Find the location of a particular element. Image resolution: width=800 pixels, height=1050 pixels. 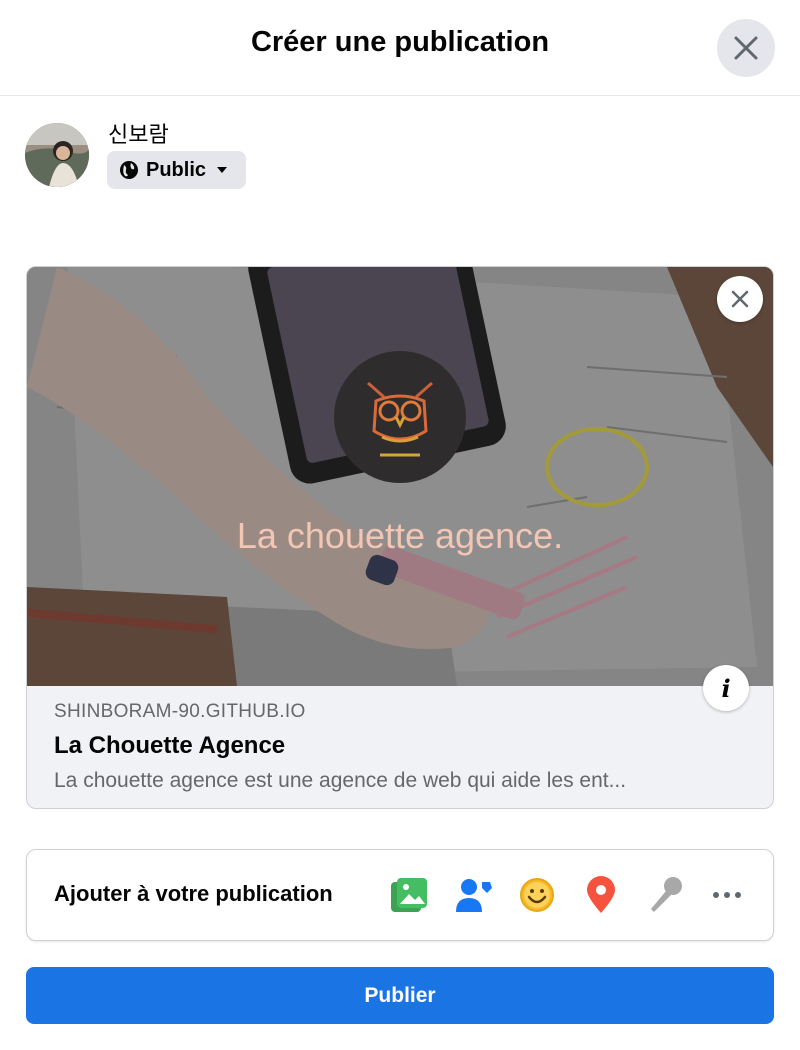

dialog-title: Créer une publication is located at coordinates (400, 42).